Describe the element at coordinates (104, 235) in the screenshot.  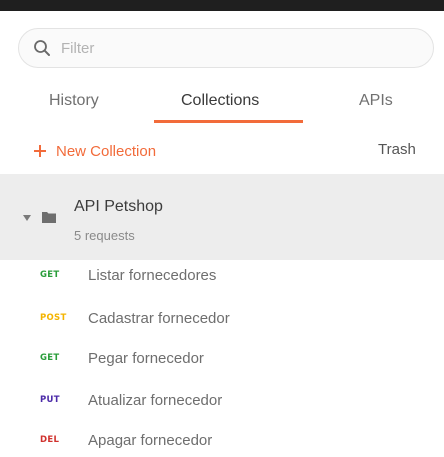
I see `collection-request-count: 5 requests` at that location.